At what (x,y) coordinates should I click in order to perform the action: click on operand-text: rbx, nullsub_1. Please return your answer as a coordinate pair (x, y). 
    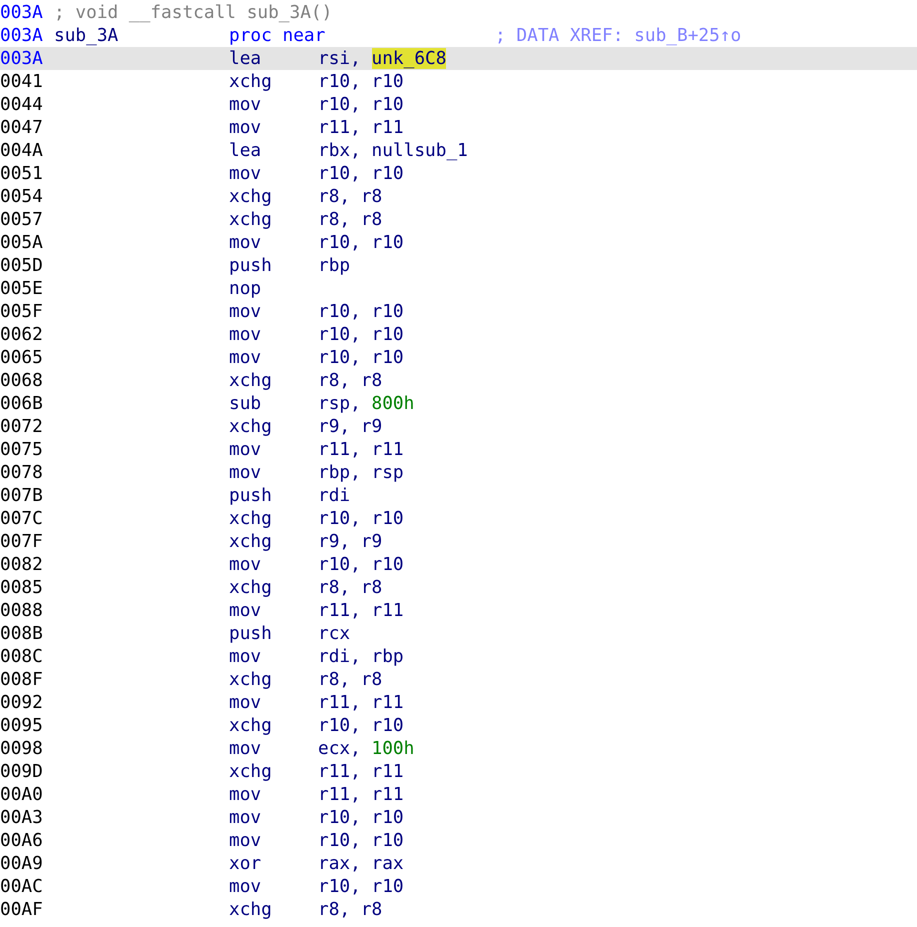
    Looking at the image, I should click on (393, 150).